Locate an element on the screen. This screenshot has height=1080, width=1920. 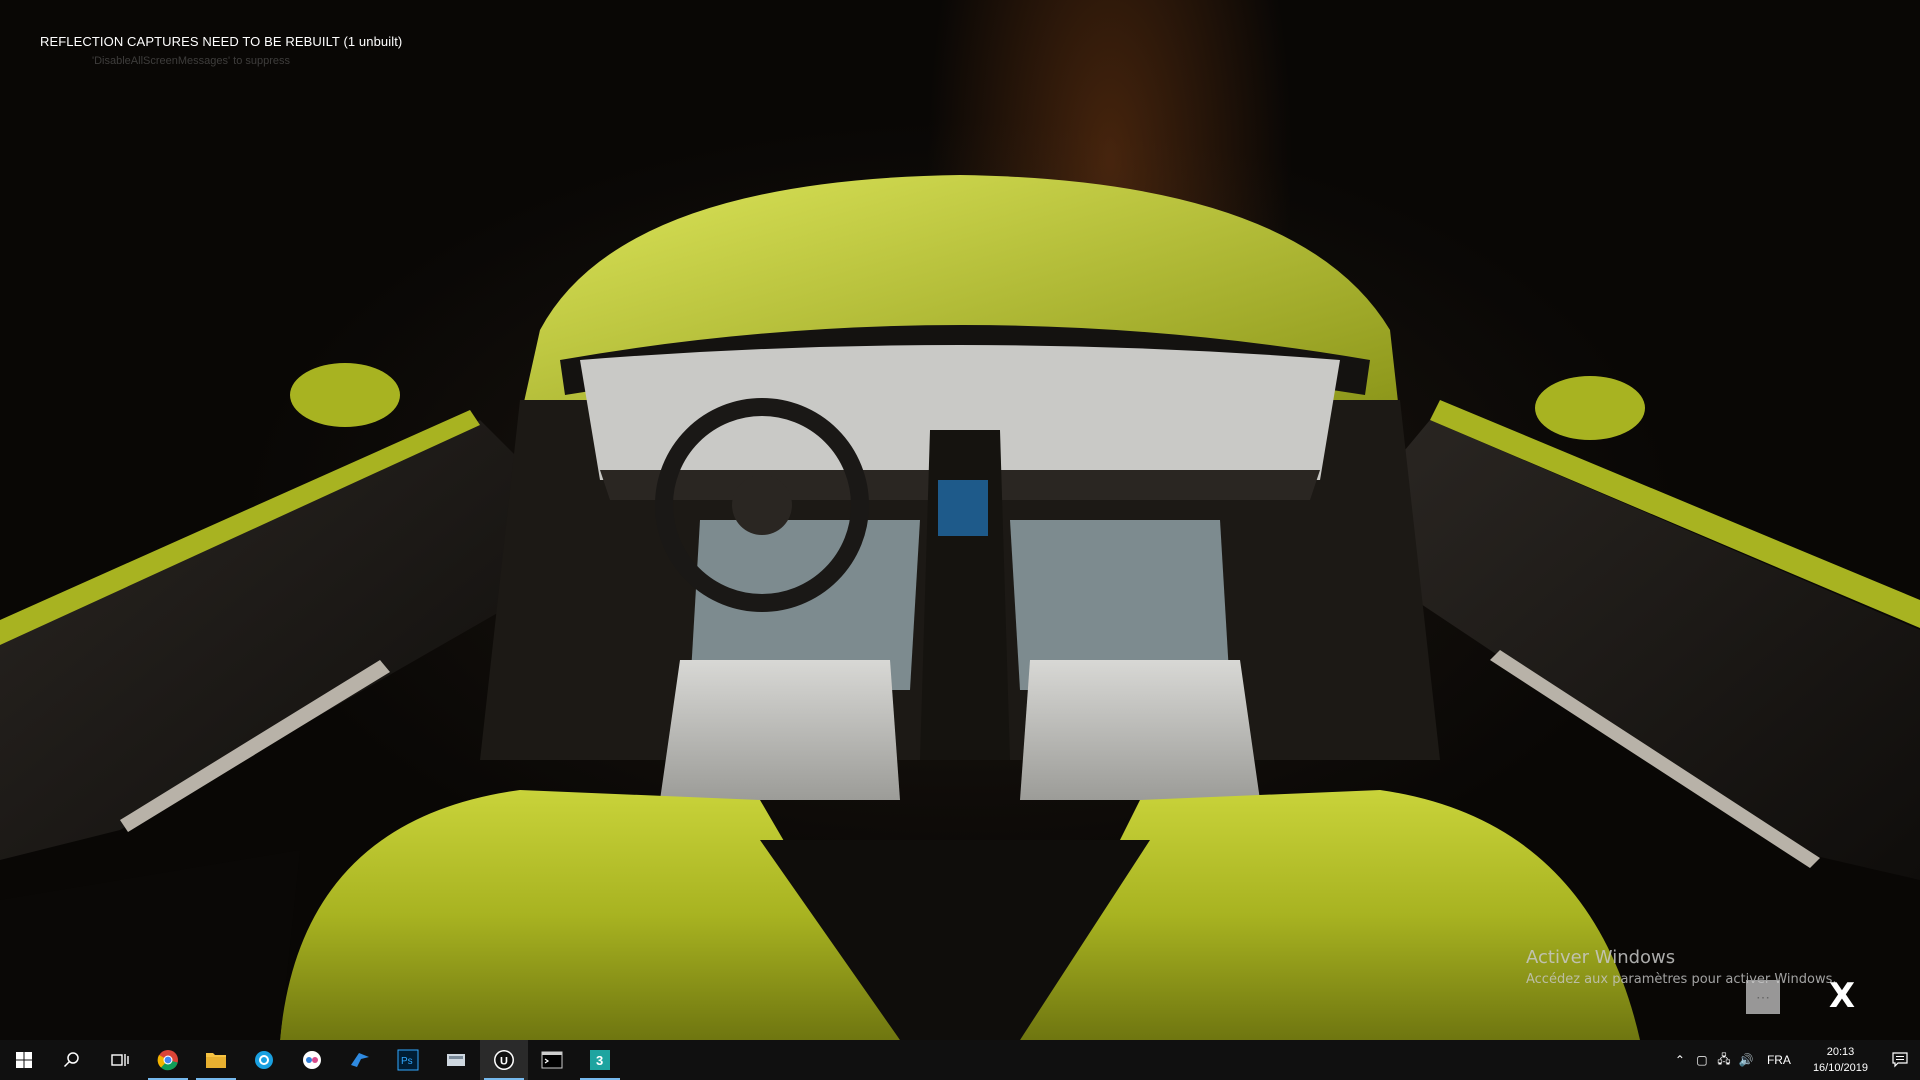
center-console is located at coordinates (965, 595).